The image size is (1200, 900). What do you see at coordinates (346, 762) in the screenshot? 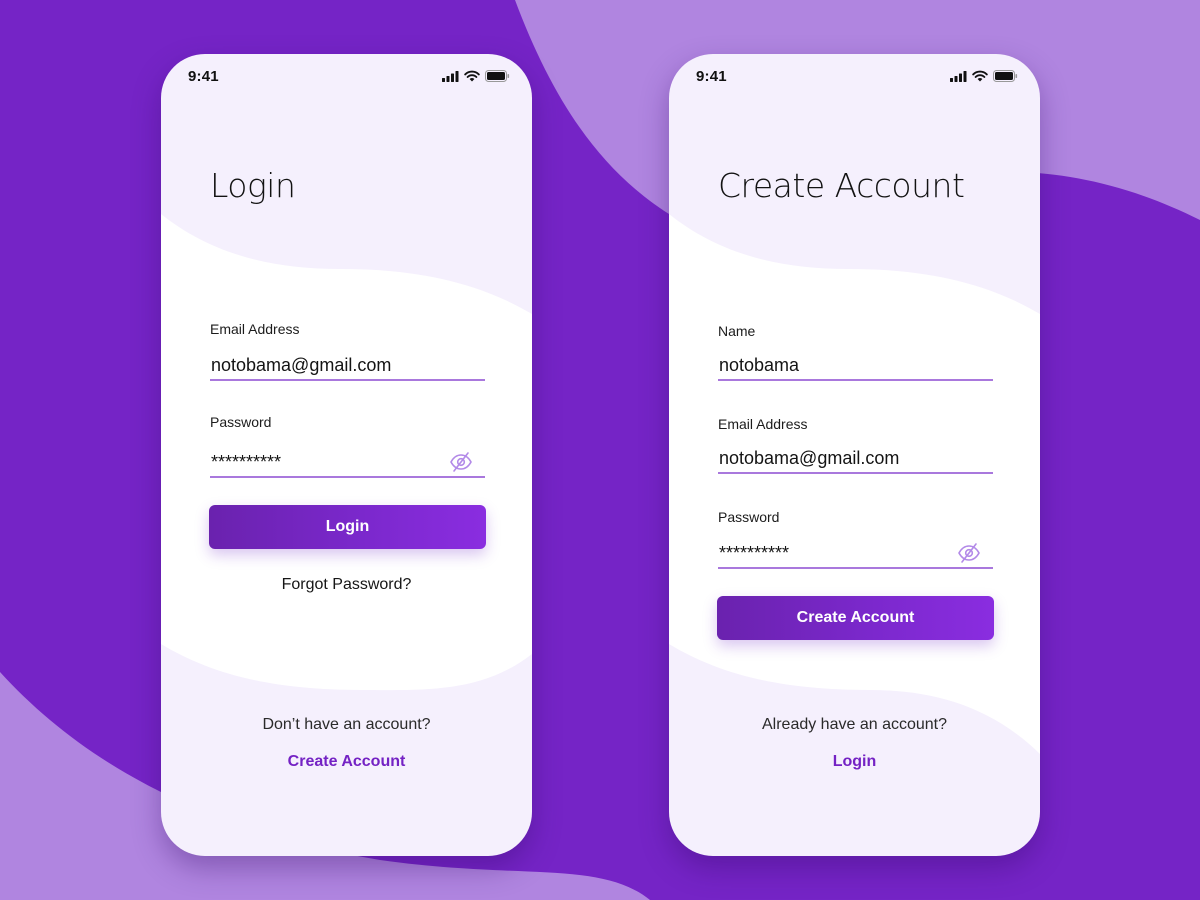
I see `create-account-link: Create Account` at bounding box center [346, 762].